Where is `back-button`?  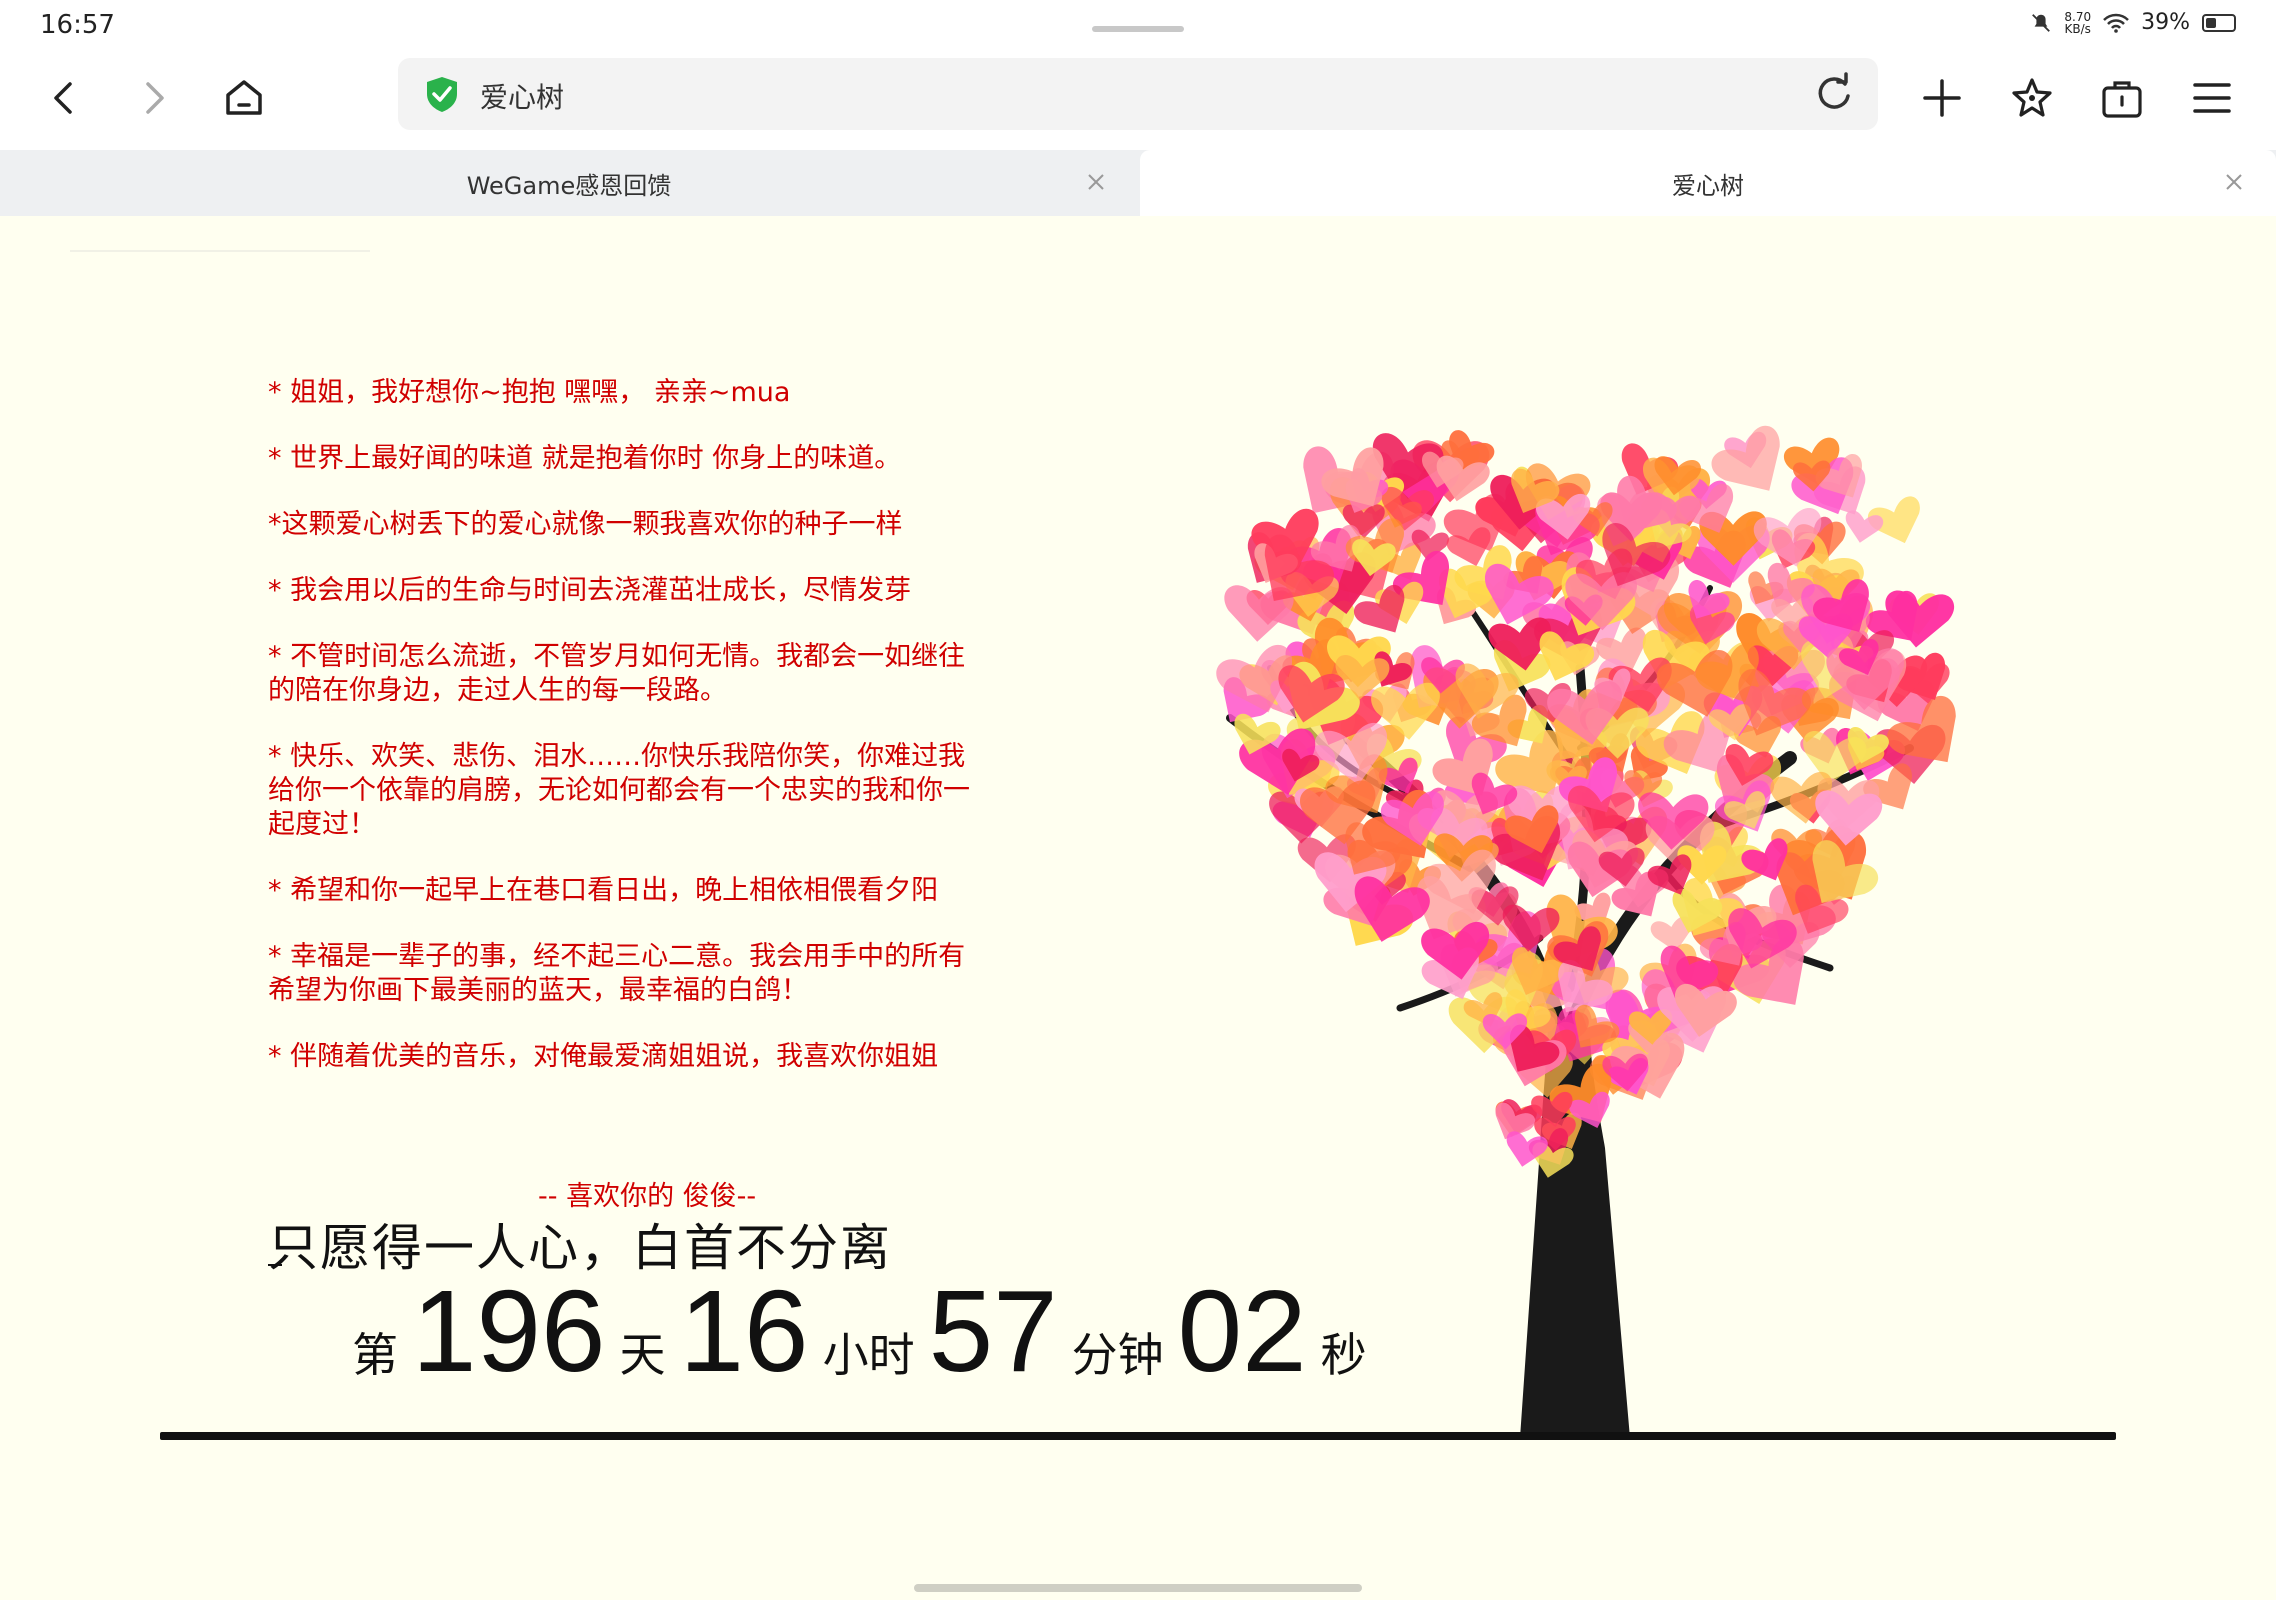
back-button is located at coordinates (64, 98).